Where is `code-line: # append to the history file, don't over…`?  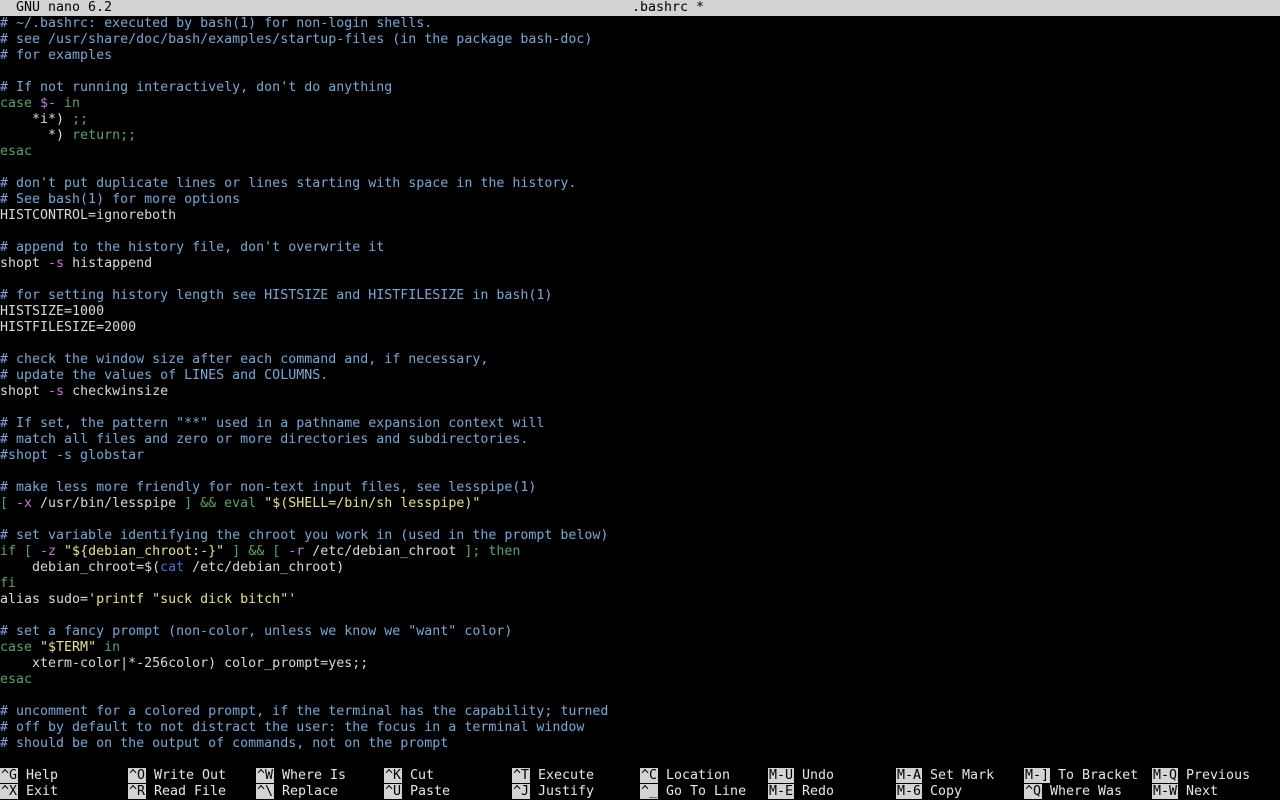
code-line: # append to the history file, don't over… is located at coordinates (640, 248).